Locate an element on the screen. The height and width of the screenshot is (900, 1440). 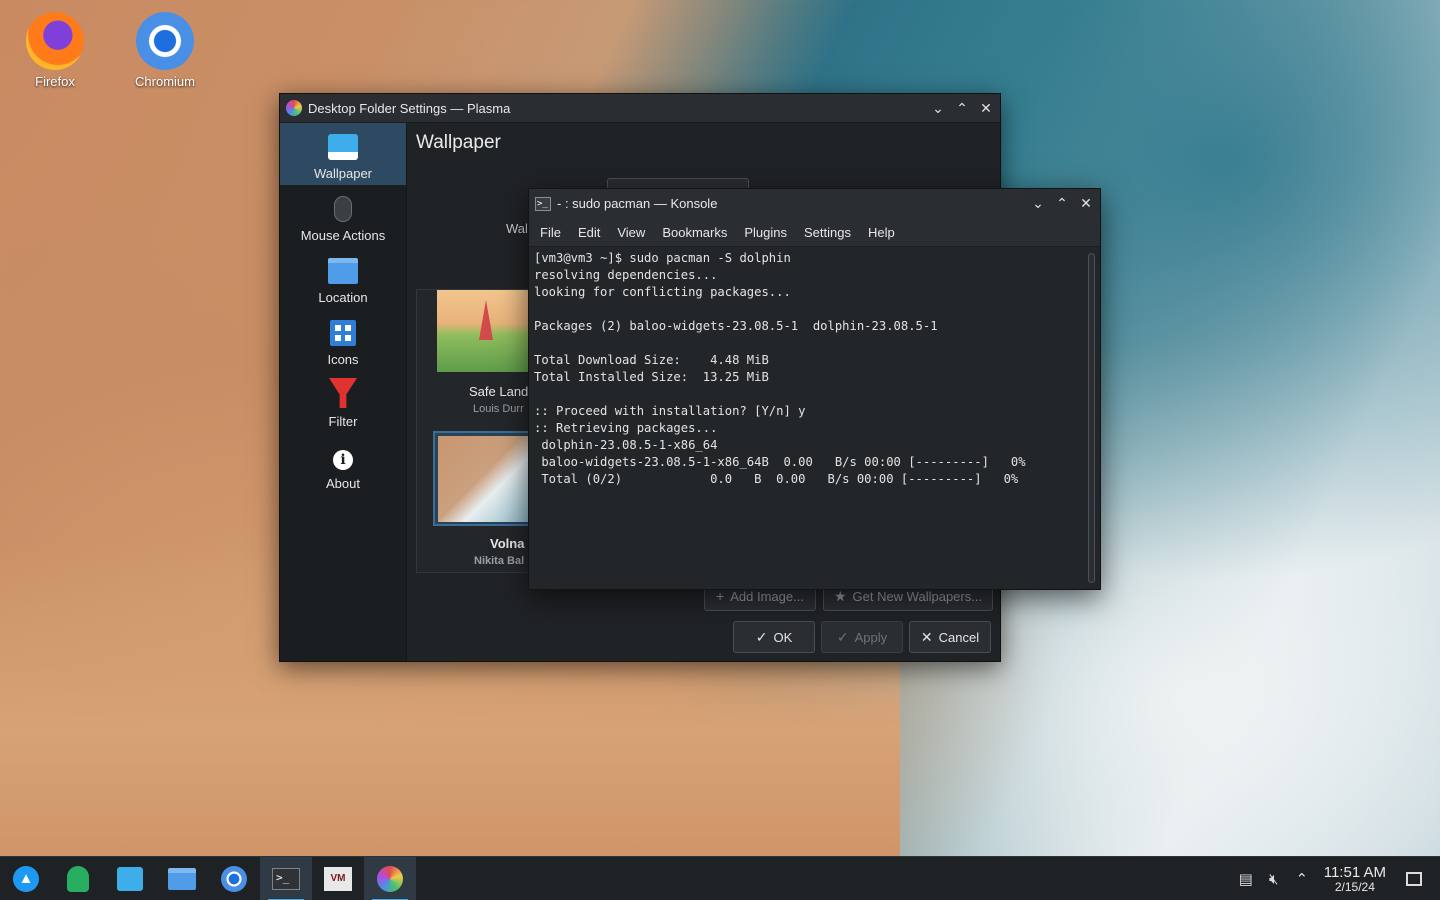
taskbar-chromium is located at coordinates (234, 878).